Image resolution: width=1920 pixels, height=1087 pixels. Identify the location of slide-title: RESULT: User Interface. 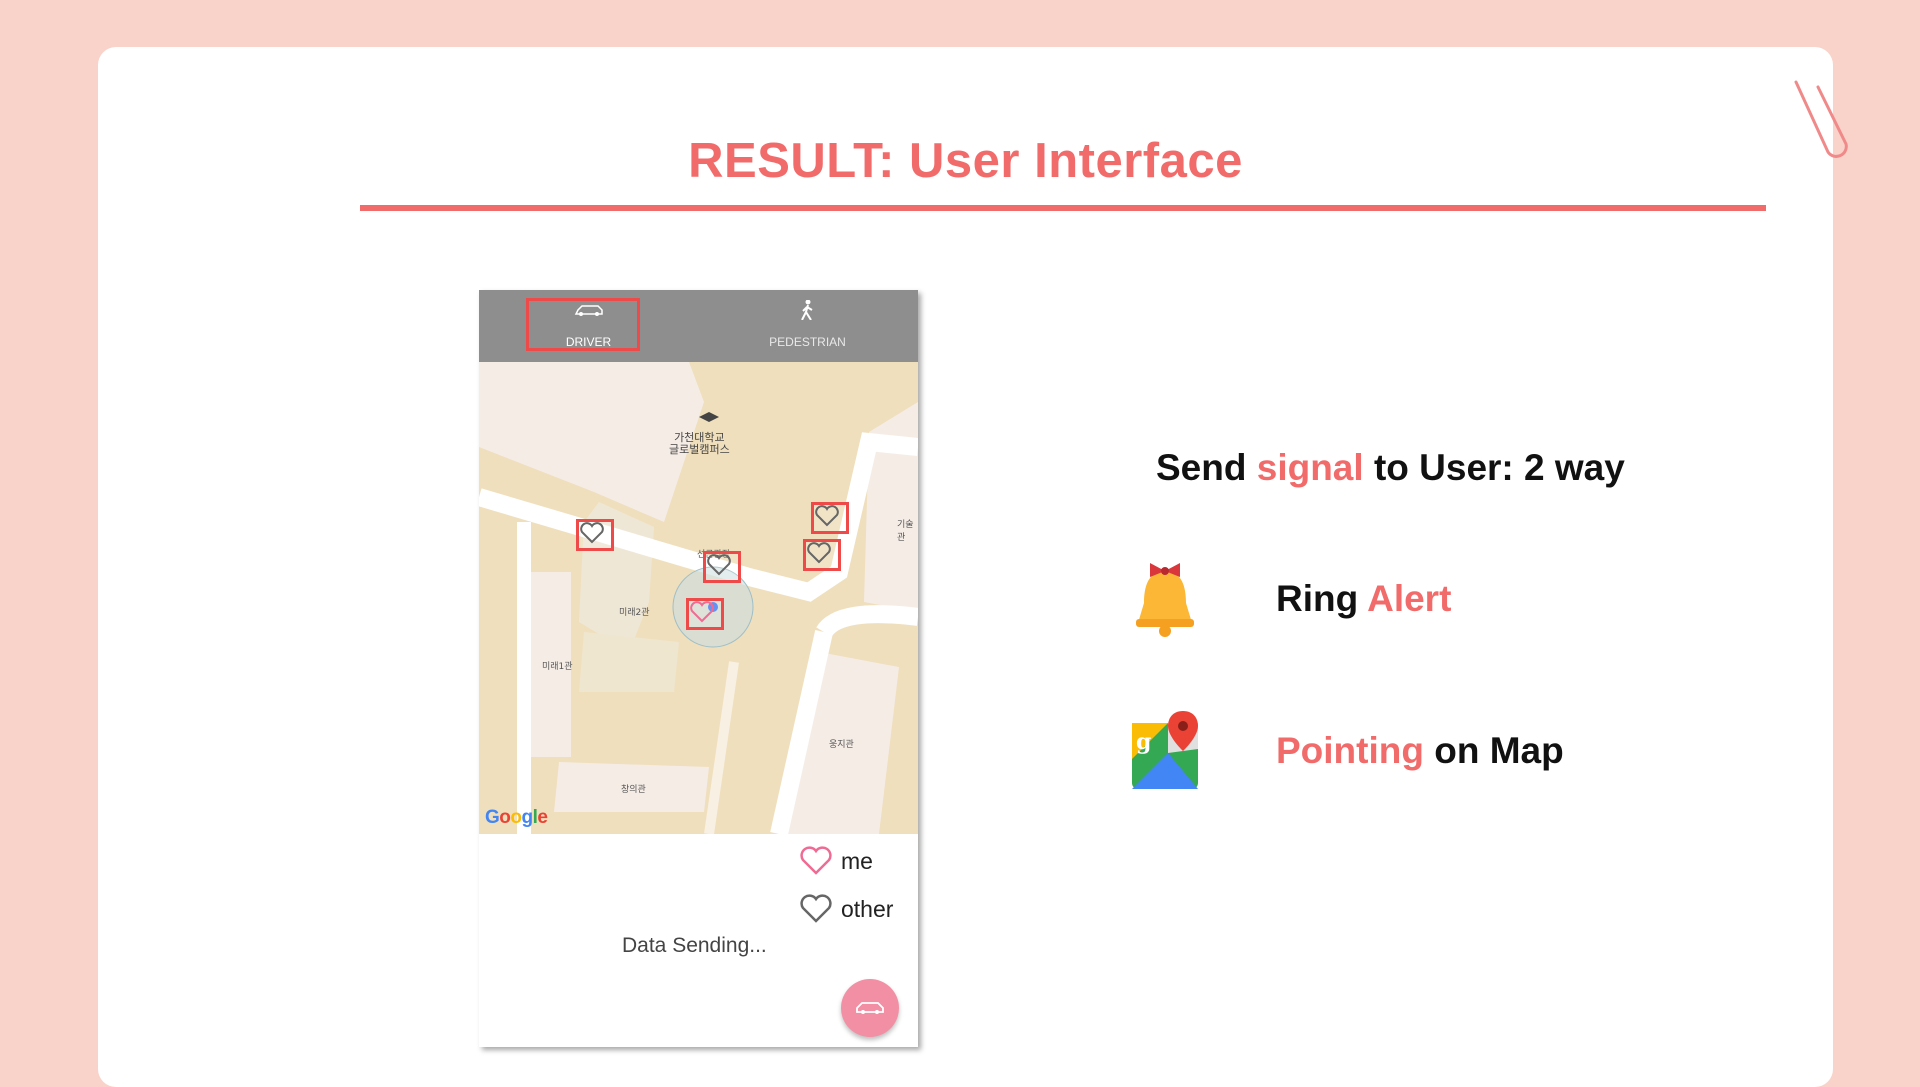
(965, 161).